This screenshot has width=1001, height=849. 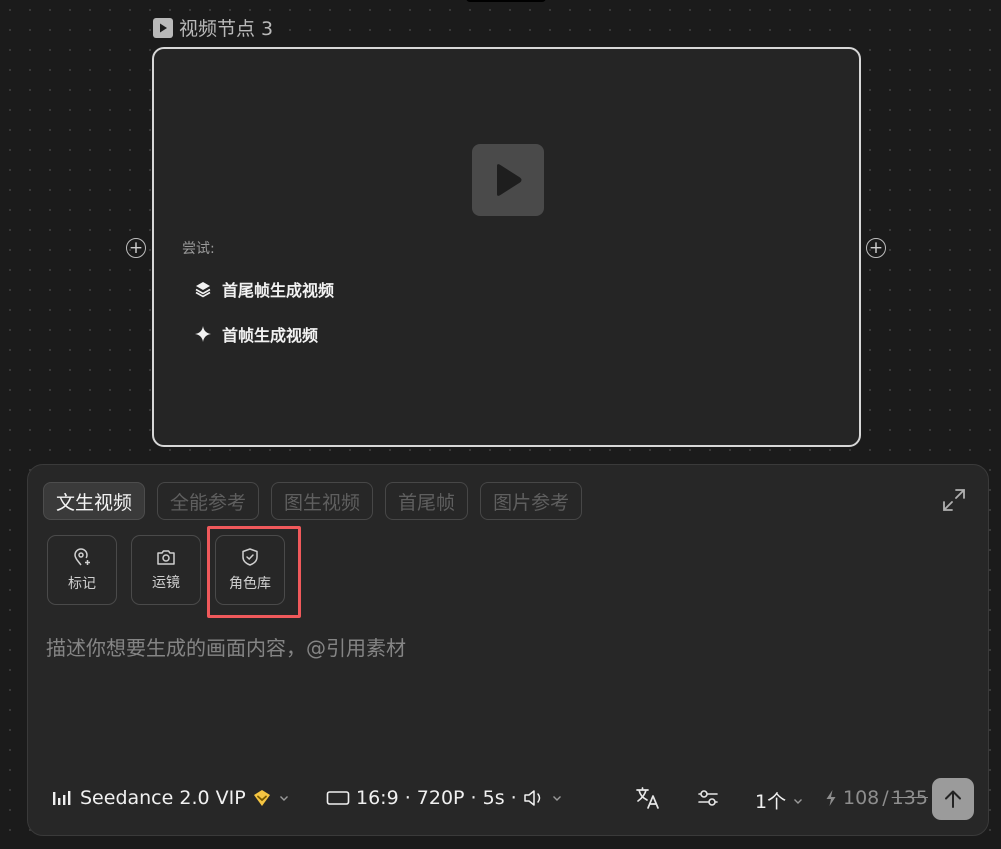 I want to click on model-bars-icon, so click(x=62, y=798).